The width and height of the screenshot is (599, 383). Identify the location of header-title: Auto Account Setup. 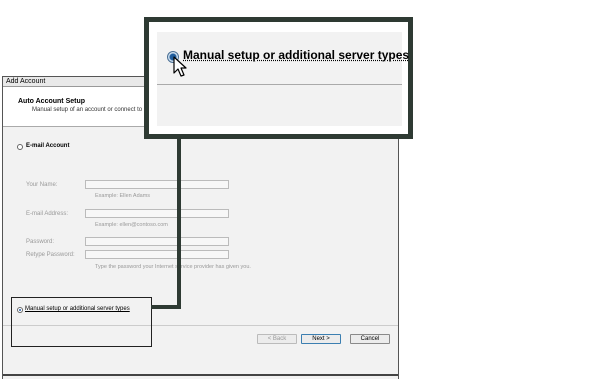
(52, 101).